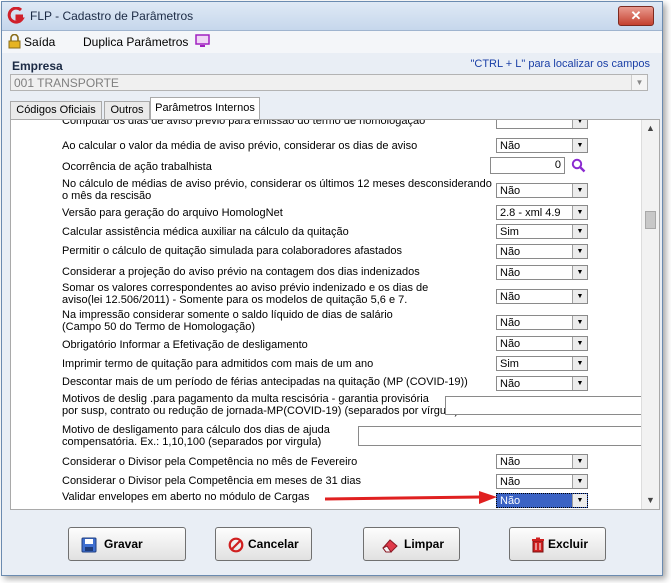 This screenshot has height=583, width=671. Describe the element at coordinates (329, 82) in the screenshot. I see `empresa-select: 001 TRANSPORTE ▼` at that location.